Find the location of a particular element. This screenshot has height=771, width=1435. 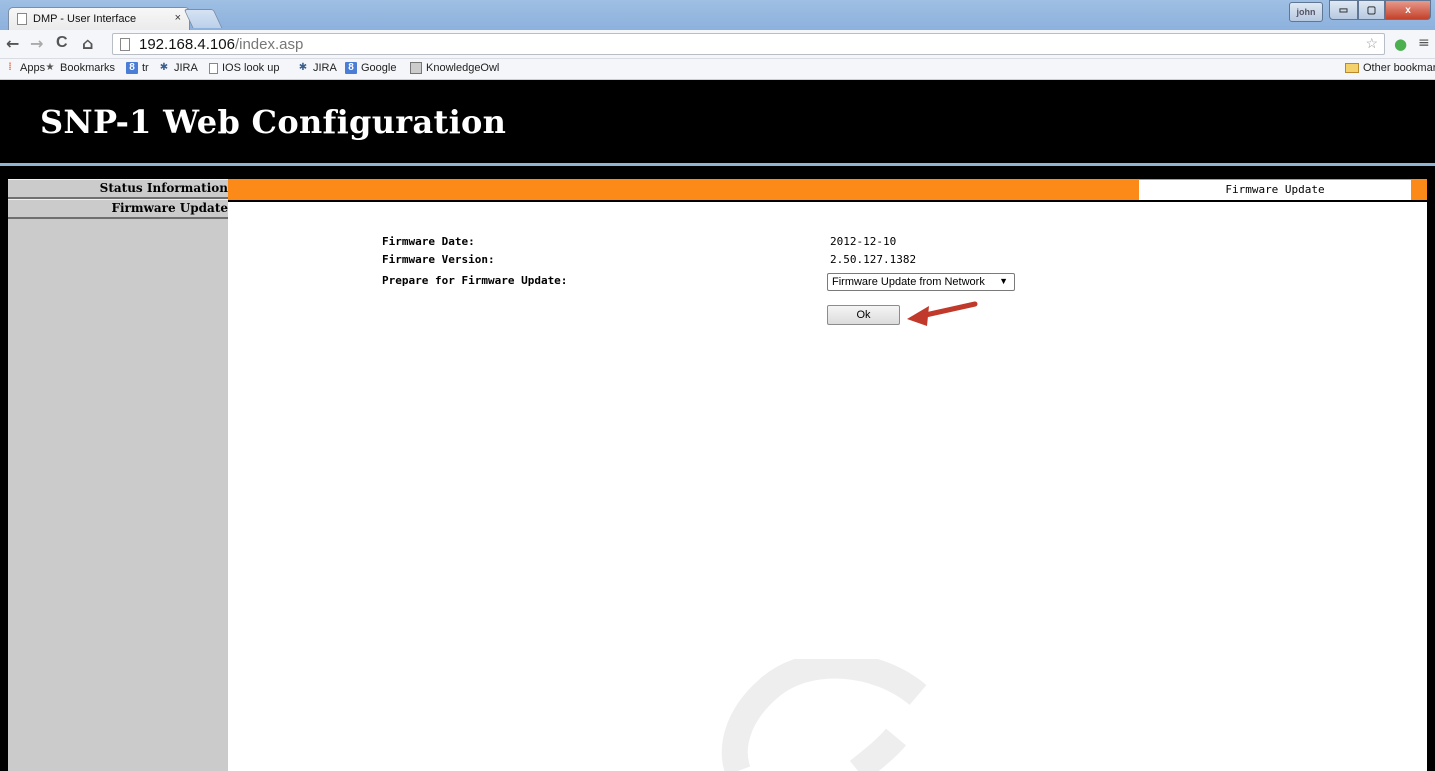

page-header: SNP-1 Web Configuration is located at coordinates (717, 121).